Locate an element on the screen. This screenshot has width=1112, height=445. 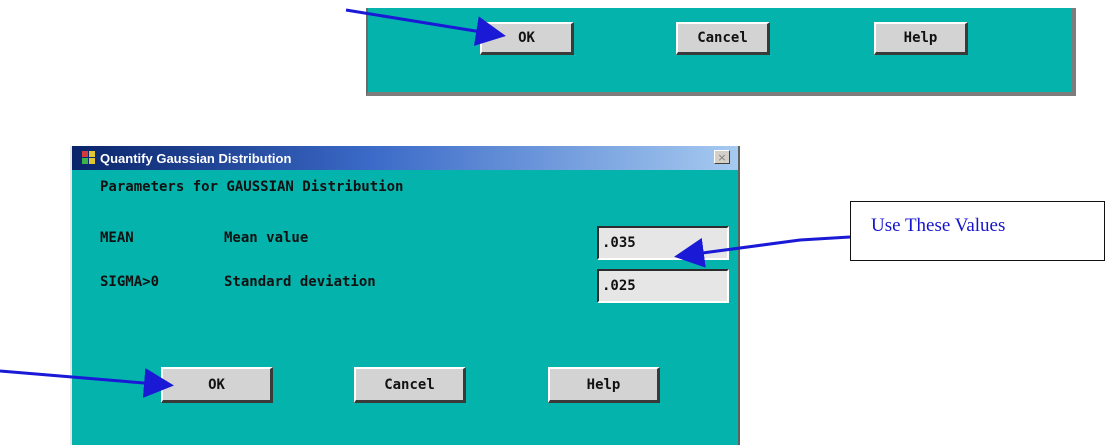
top-help-button: Help is located at coordinates (921, 38).